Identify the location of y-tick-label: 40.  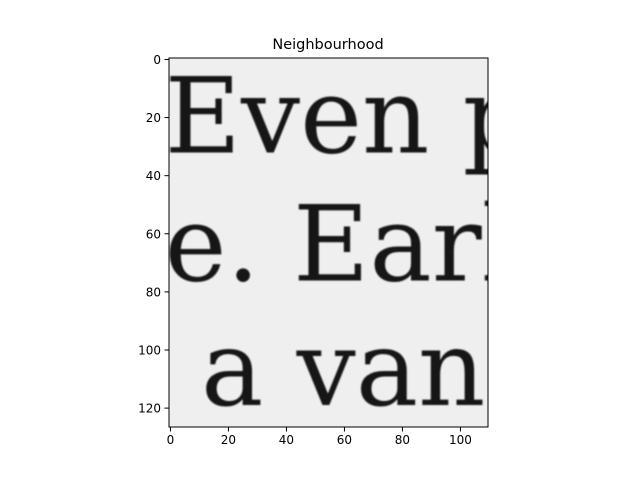
(153, 176).